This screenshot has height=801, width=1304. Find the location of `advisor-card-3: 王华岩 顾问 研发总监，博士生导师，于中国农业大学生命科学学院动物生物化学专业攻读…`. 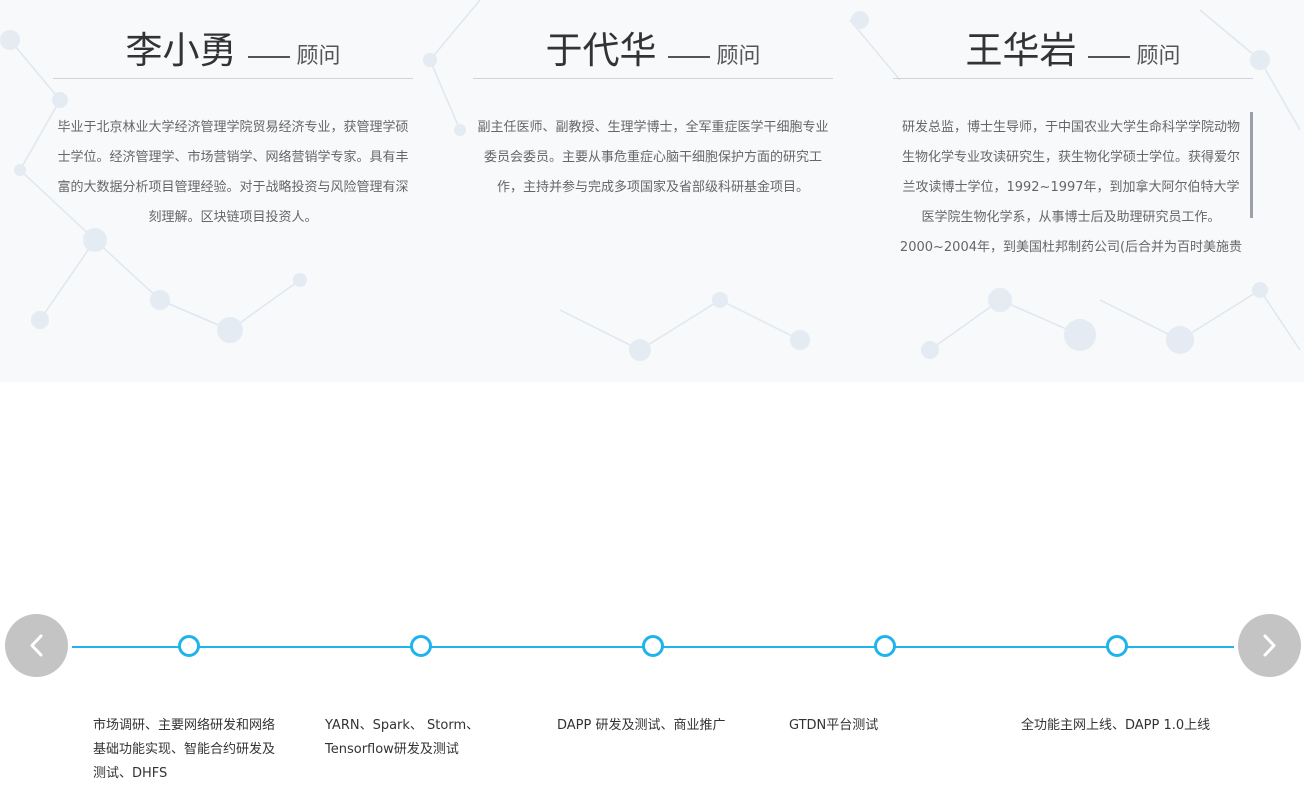

advisor-card-3: 王华岩 顾问 研发总监，博士生导师，于中国农业大学生命科学学院动物生物化学专业攻读… is located at coordinates (1073, 131).